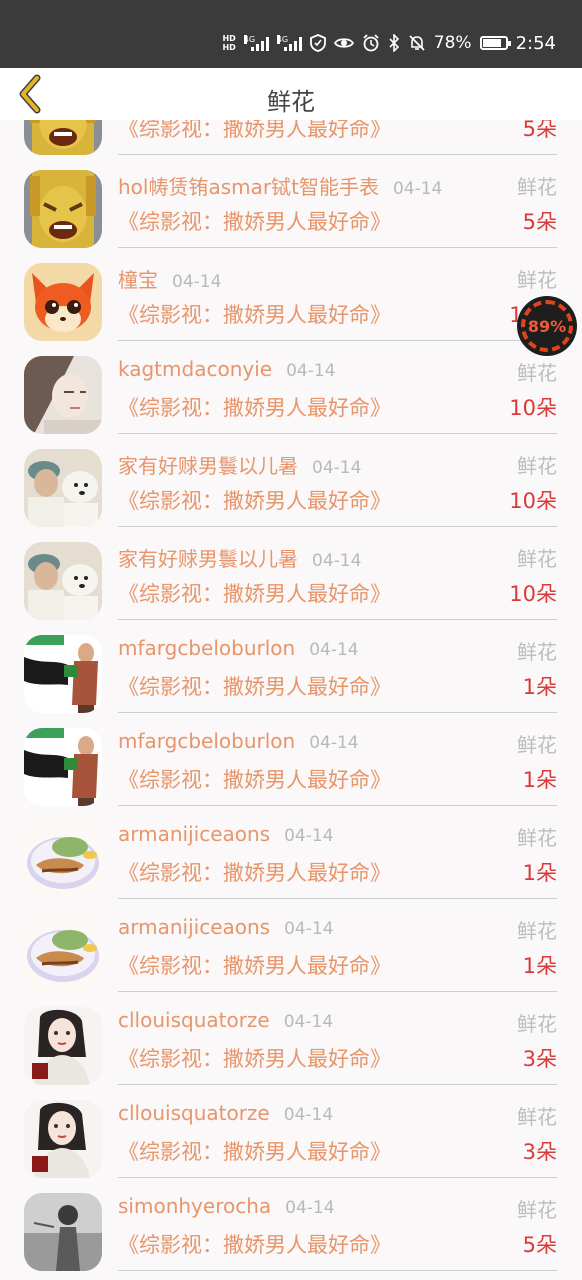  Describe the element at coordinates (169, 278) in the screenshot. I see `username: 橦宝 04-14` at that location.